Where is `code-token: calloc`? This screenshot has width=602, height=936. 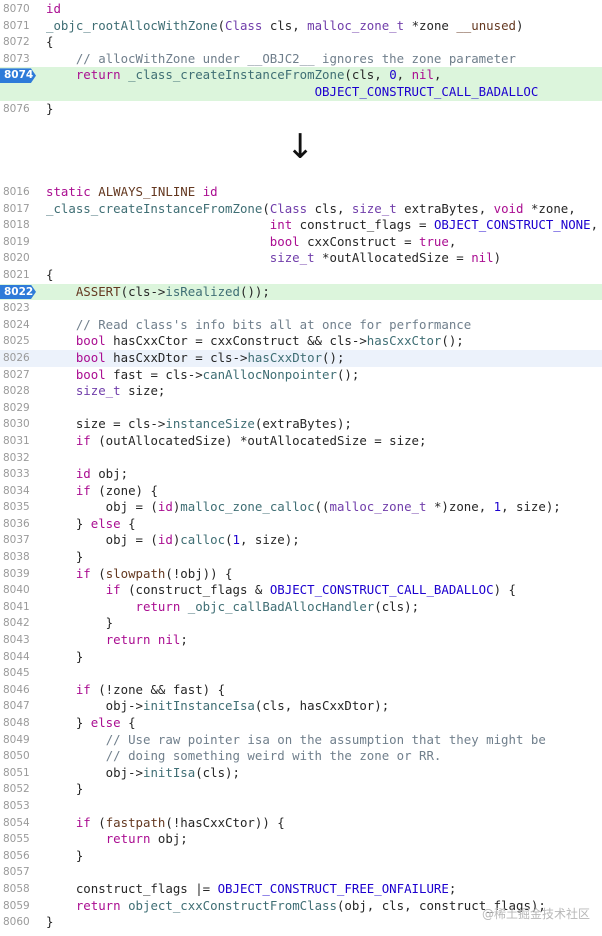
code-token: calloc is located at coordinates (203, 540).